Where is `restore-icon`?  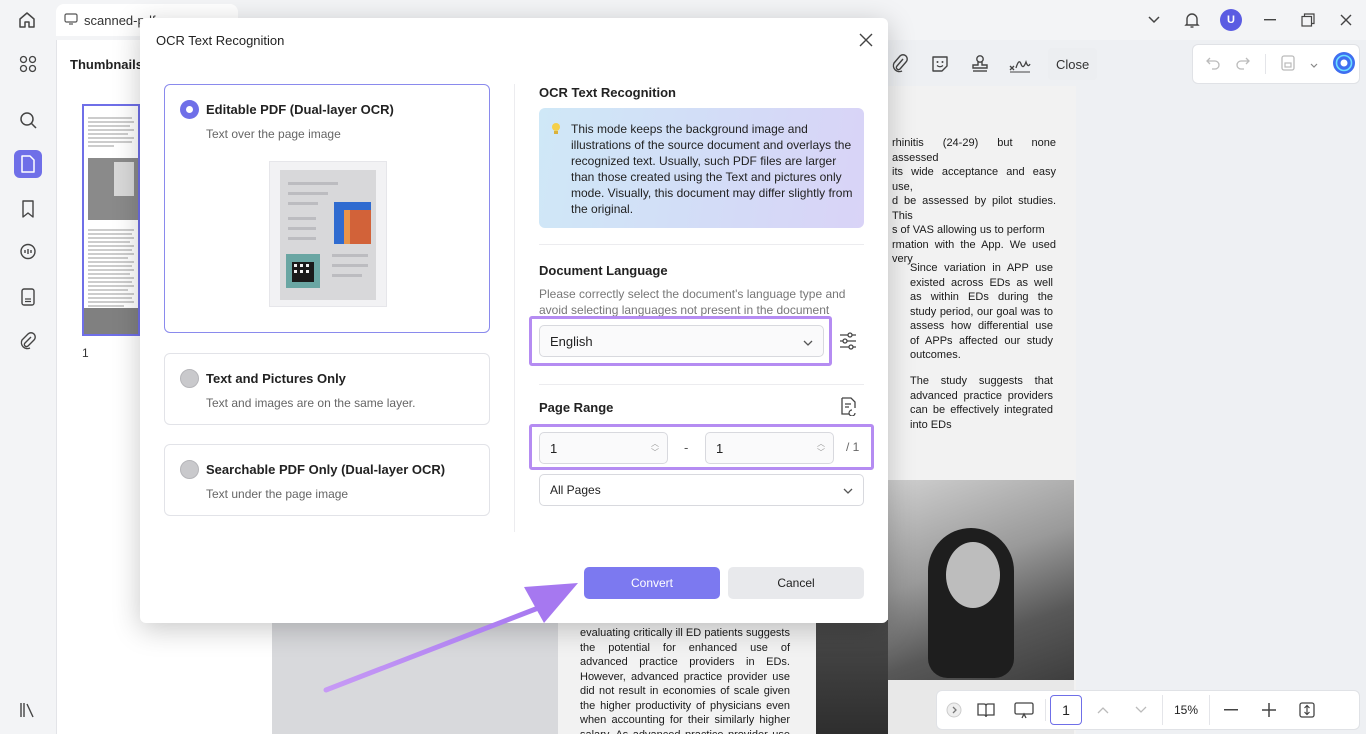
restore-icon is located at coordinates (1308, 20).